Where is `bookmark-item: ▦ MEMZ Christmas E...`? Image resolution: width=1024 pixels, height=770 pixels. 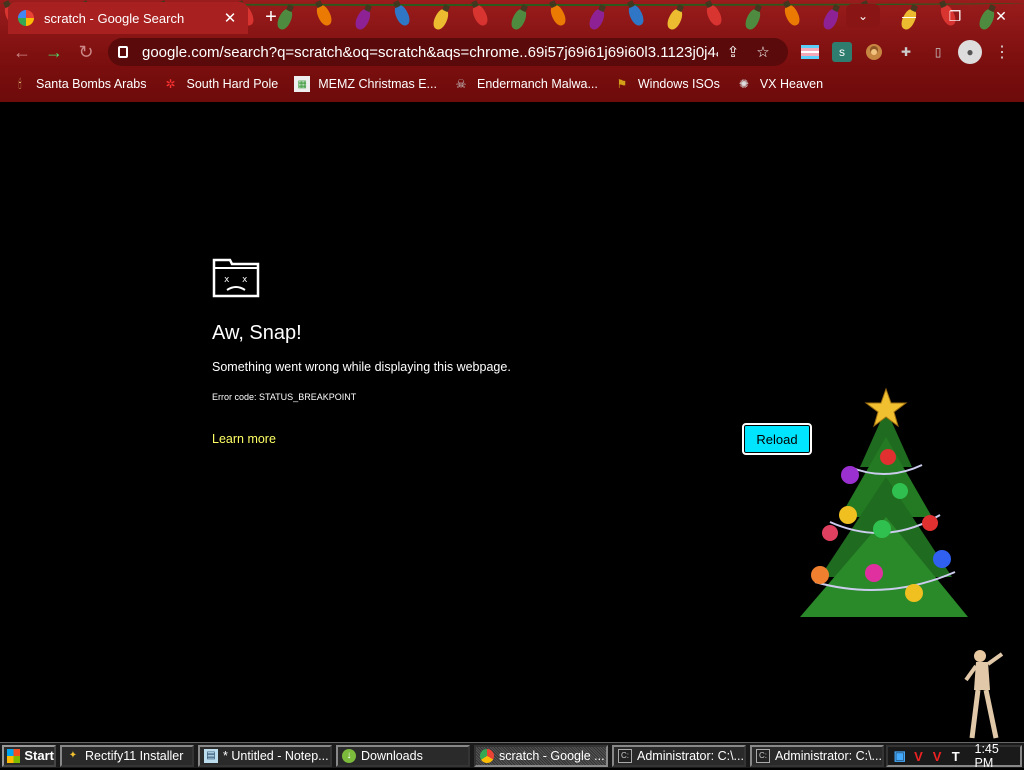 bookmark-item: ▦ MEMZ Christmas E... is located at coordinates (365, 84).